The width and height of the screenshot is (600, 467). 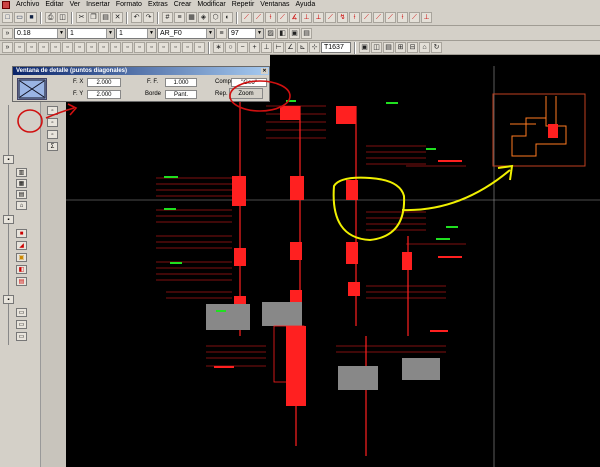 I want to click on red-circle-zoom-field, so click(x=260, y=96).